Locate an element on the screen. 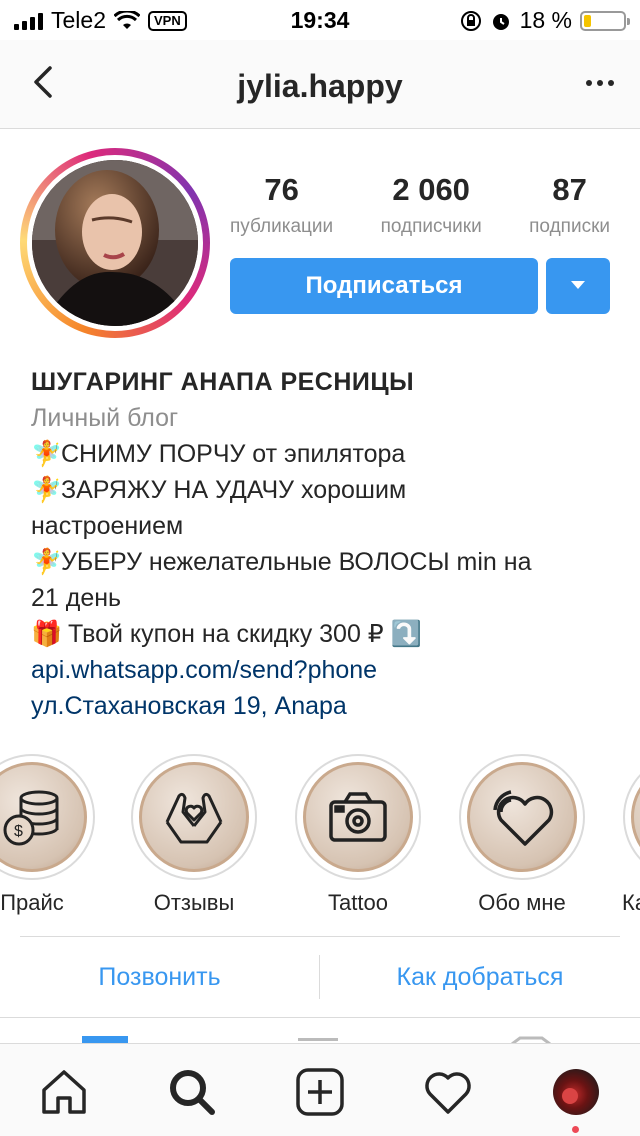 The height and width of the screenshot is (1136, 640). heart-hands-icon is located at coordinates (194, 818).